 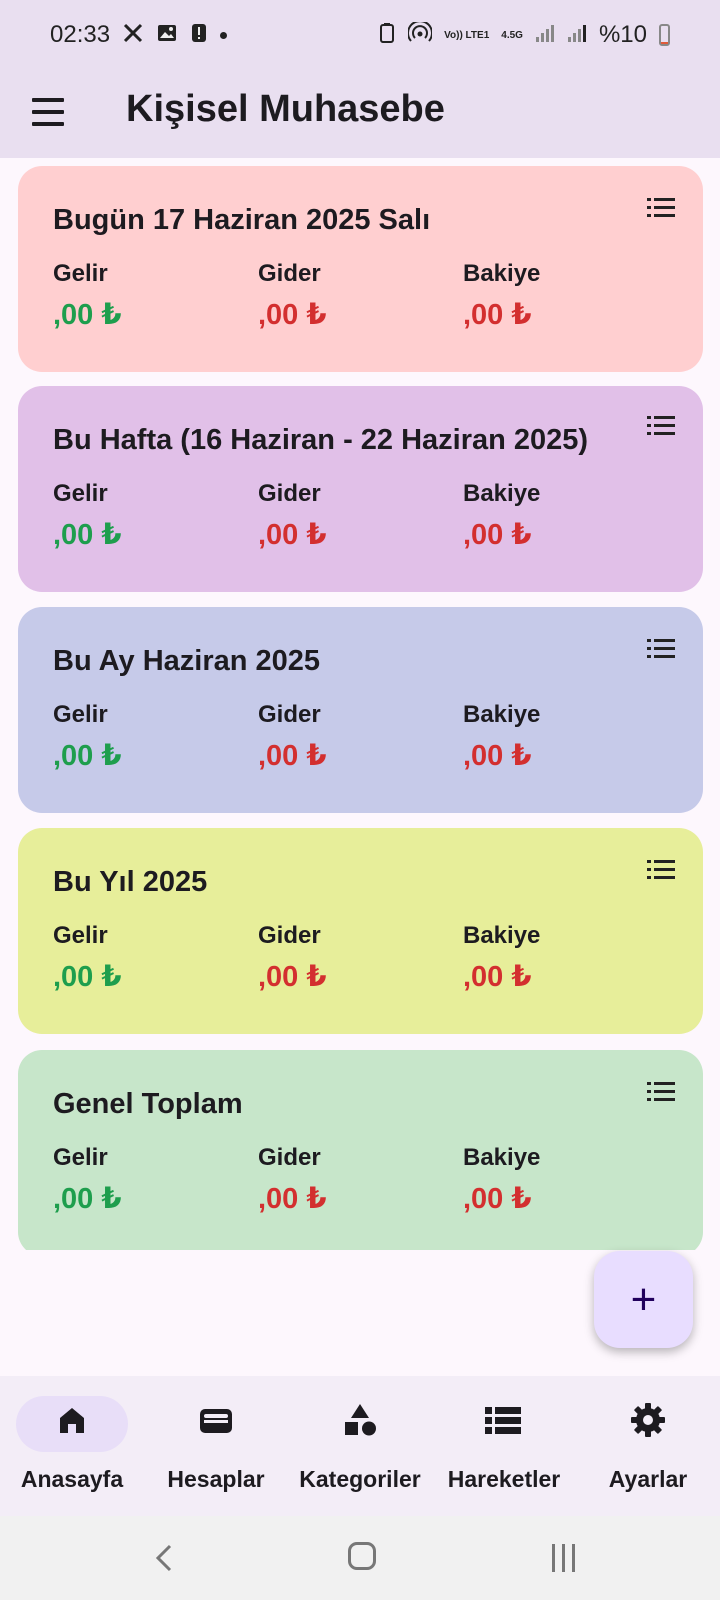 I want to click on nav-item-label: Ayarlar, so click(x=648, y=1479).